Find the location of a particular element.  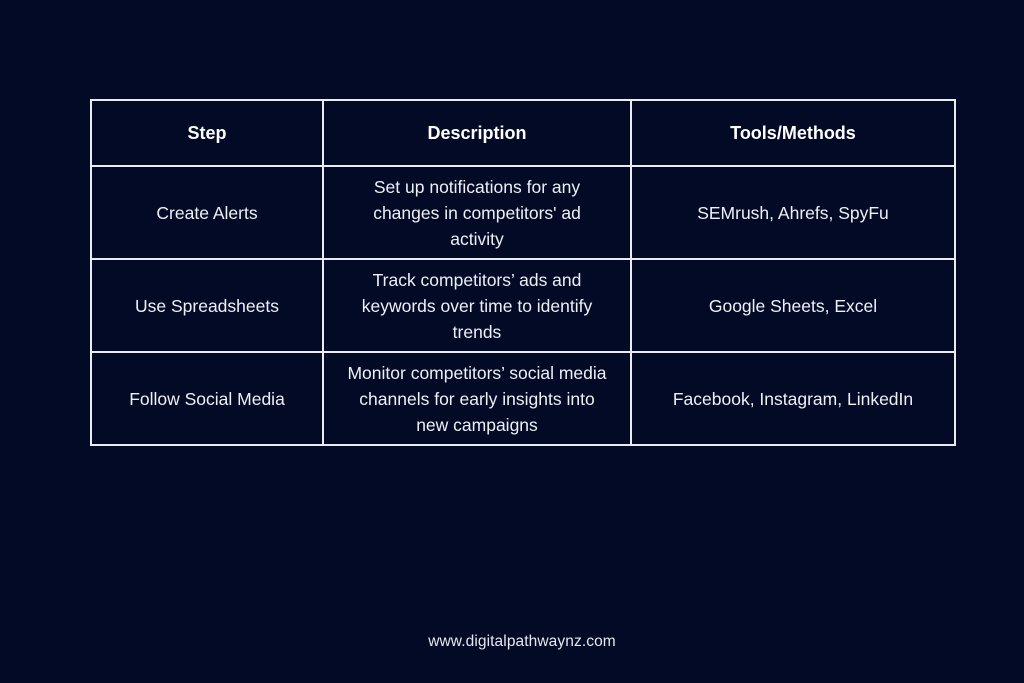

table-header-row: Step Description Tools/Methods is located at coordinates (523, 133).